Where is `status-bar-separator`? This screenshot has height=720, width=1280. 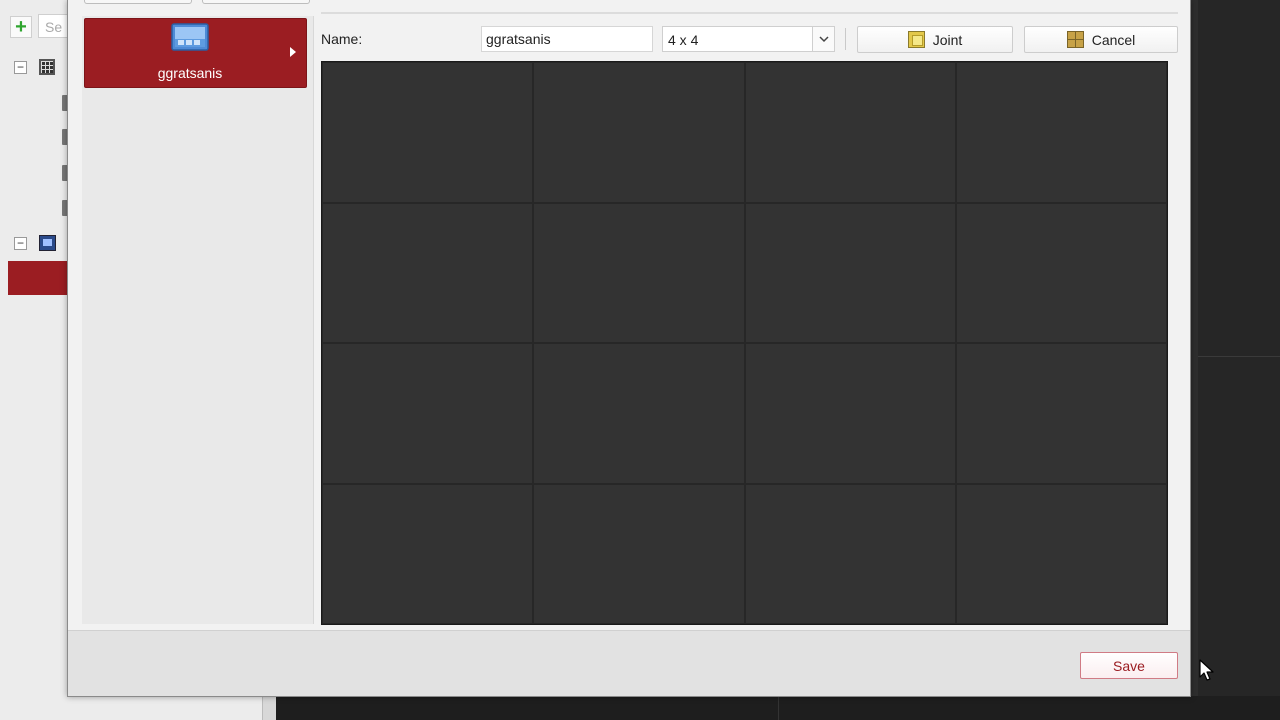
status-bar-separator is located at coordinates (778, 708).